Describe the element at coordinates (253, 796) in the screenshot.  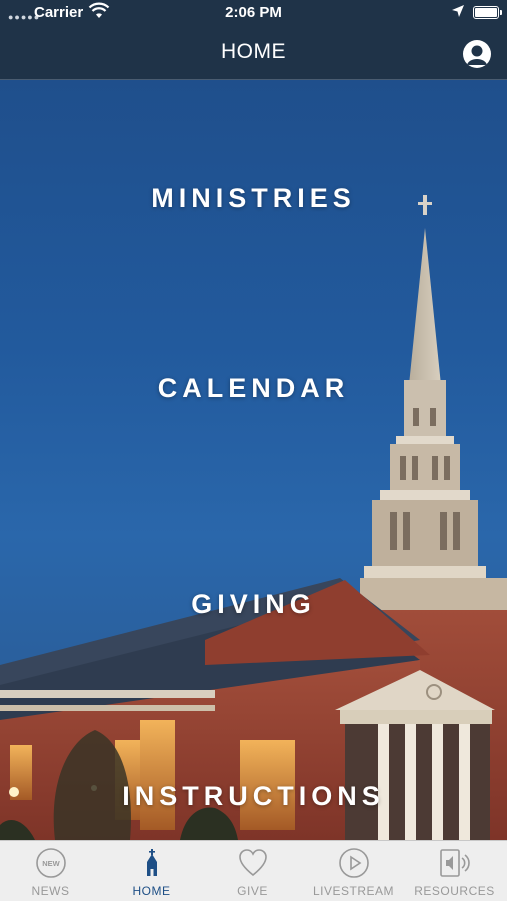
I see `menu-item-instructions: INSTRUCTIONS` at that location.